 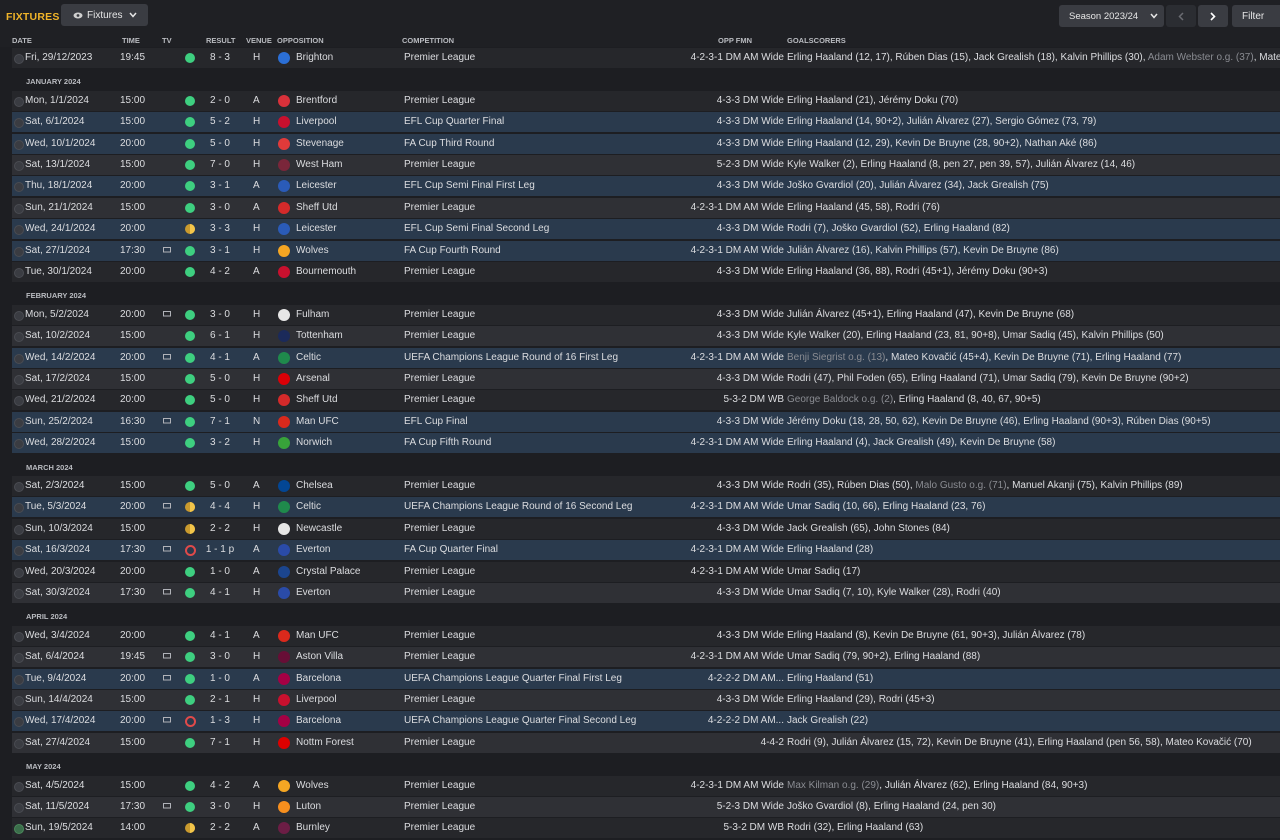 What do you see at coordinates (312, 315) in the screenshot?
I see `opposition-name: Fulham` at bounding box center [312, 315].